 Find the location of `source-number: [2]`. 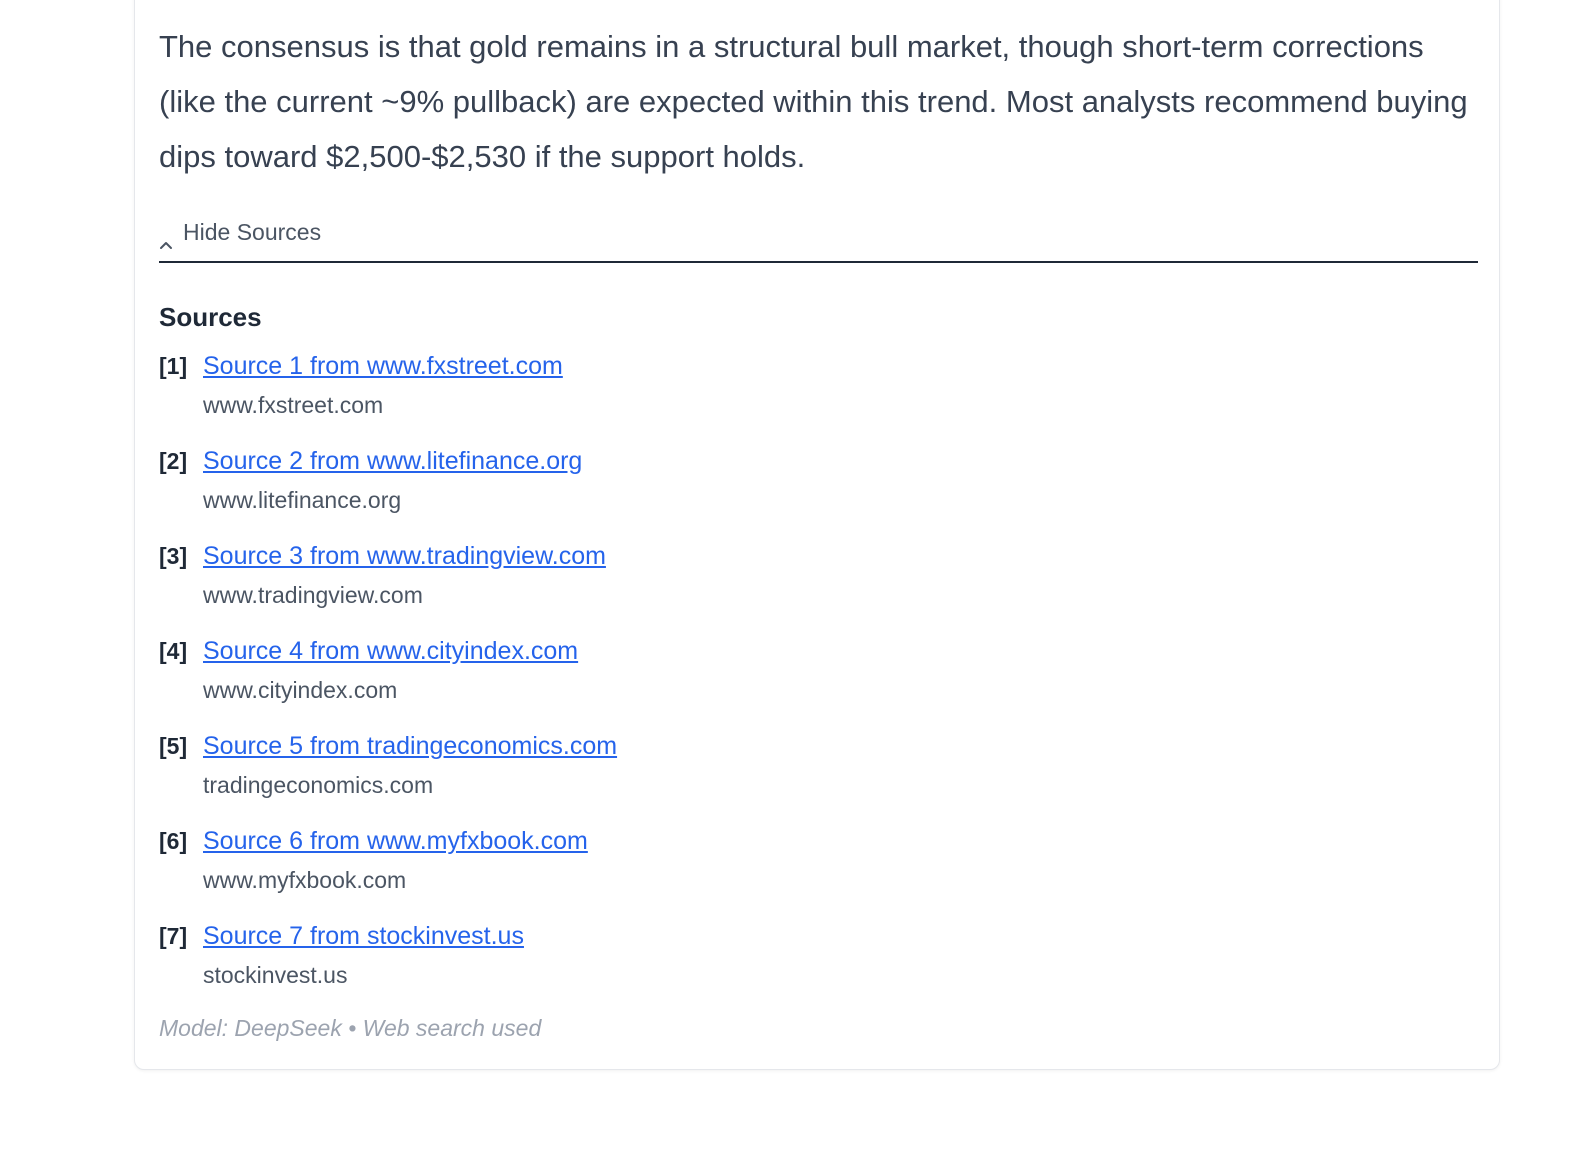

source-number: [2] is located at coordinates (173, 461).